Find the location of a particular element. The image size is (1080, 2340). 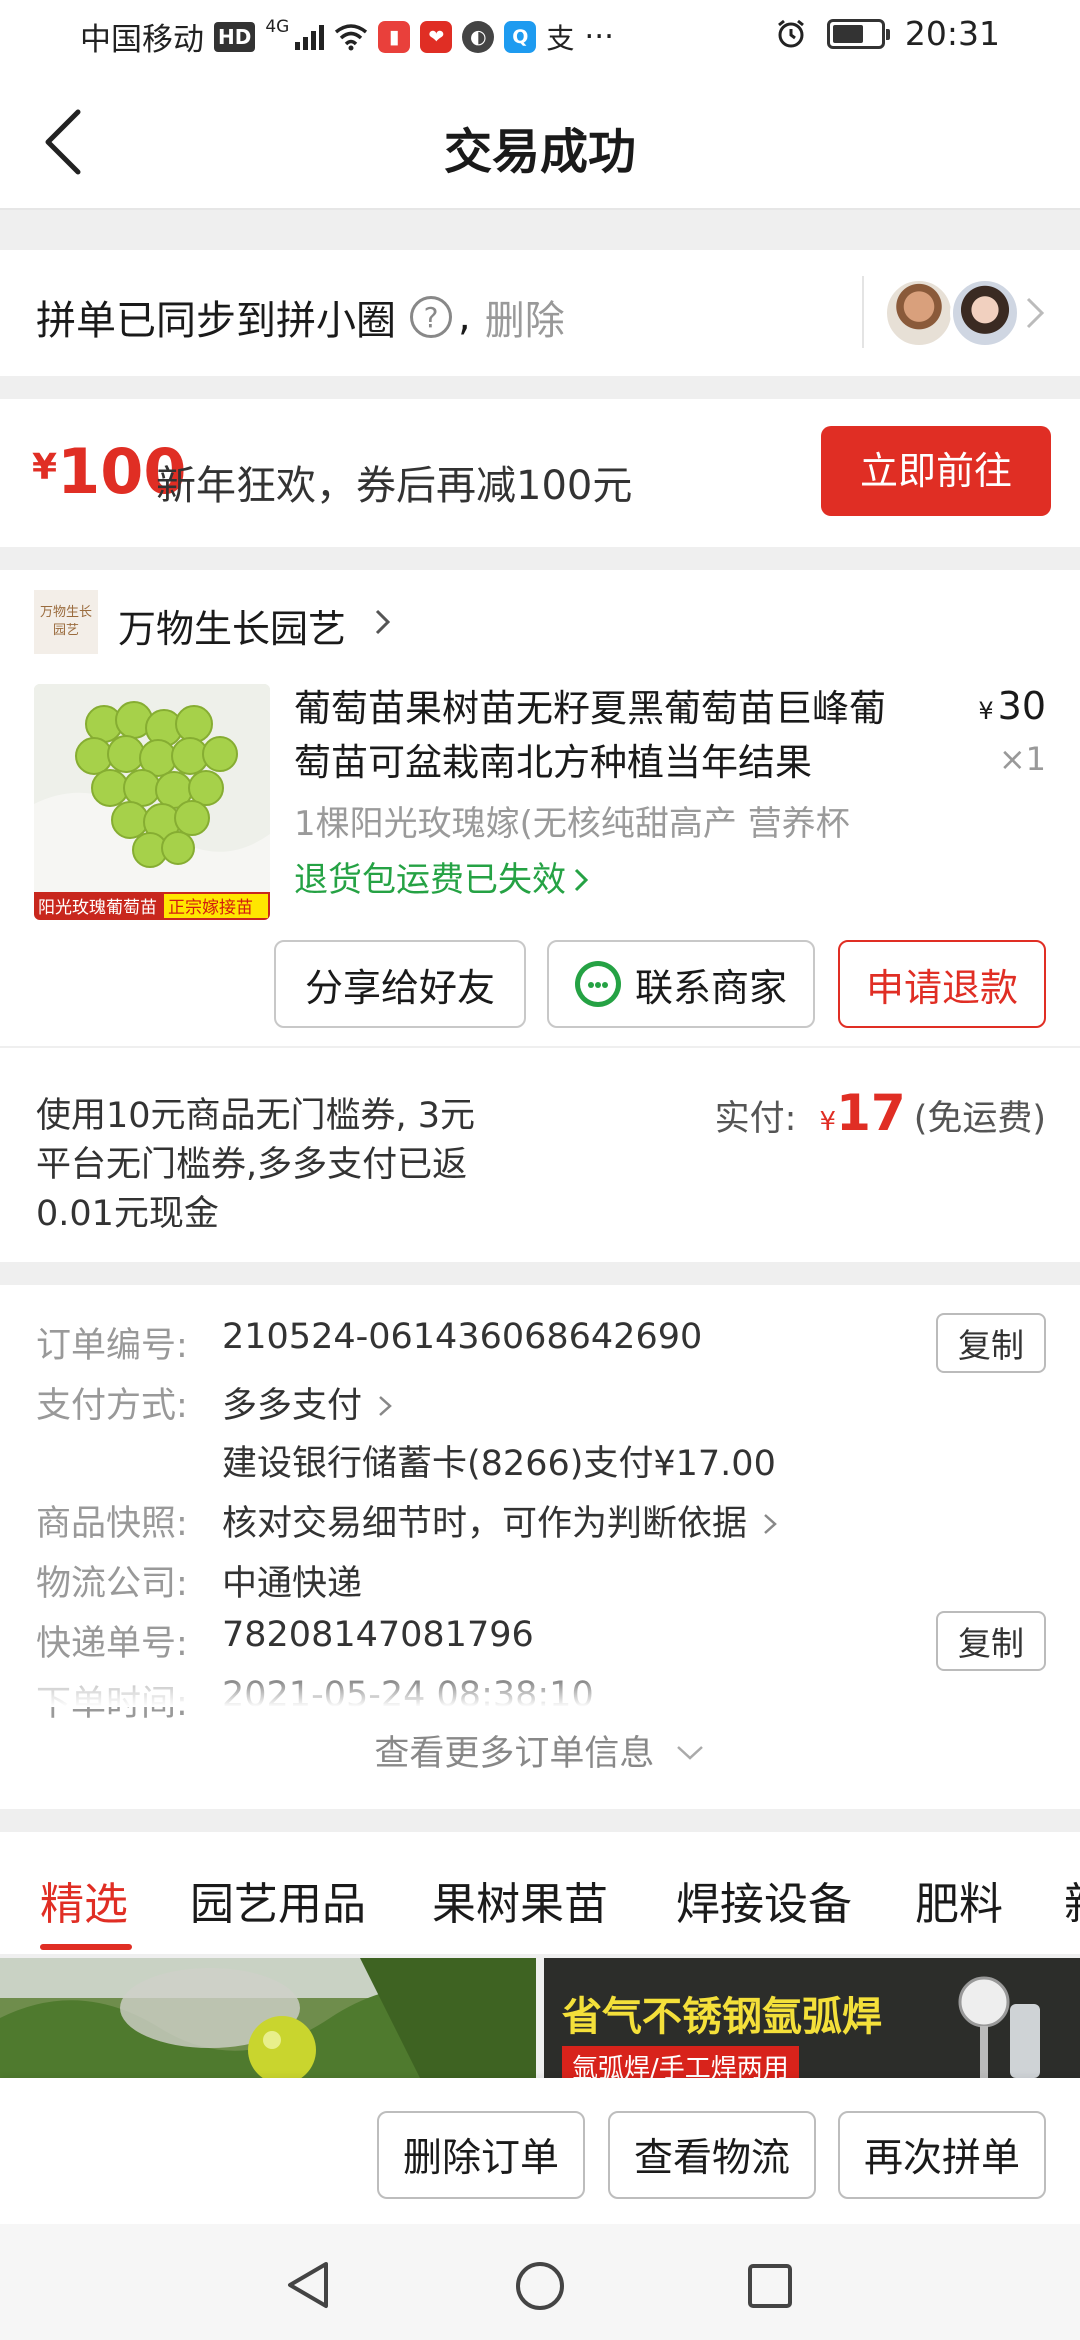

alipay-app-icon: 支 is located at coordinates (560, 38).